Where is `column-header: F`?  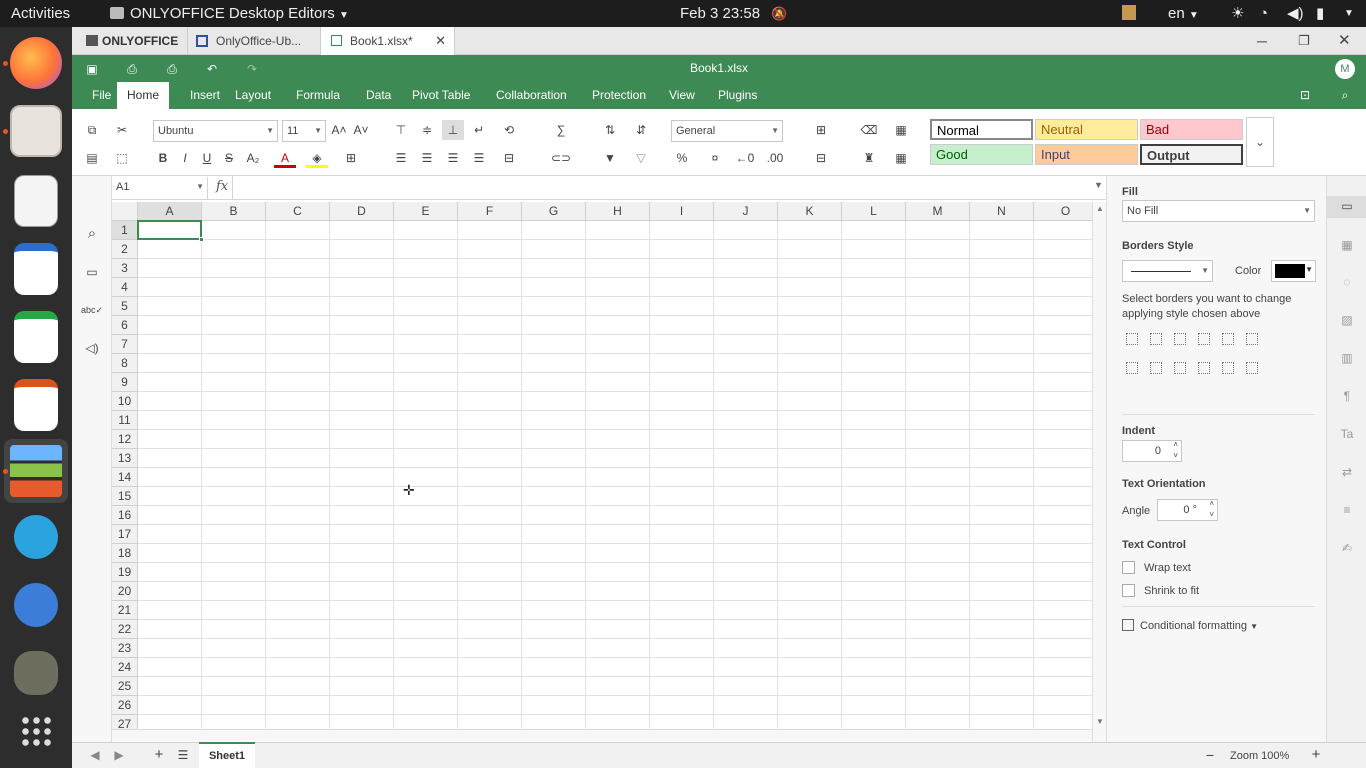
column-header: F is located at coordinates (490, 211).